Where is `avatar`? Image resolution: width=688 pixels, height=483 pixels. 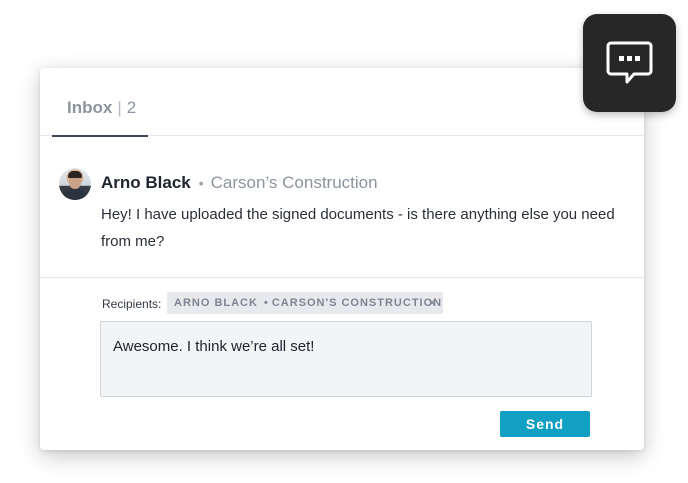 avatar is located at coordinates (75, 184).